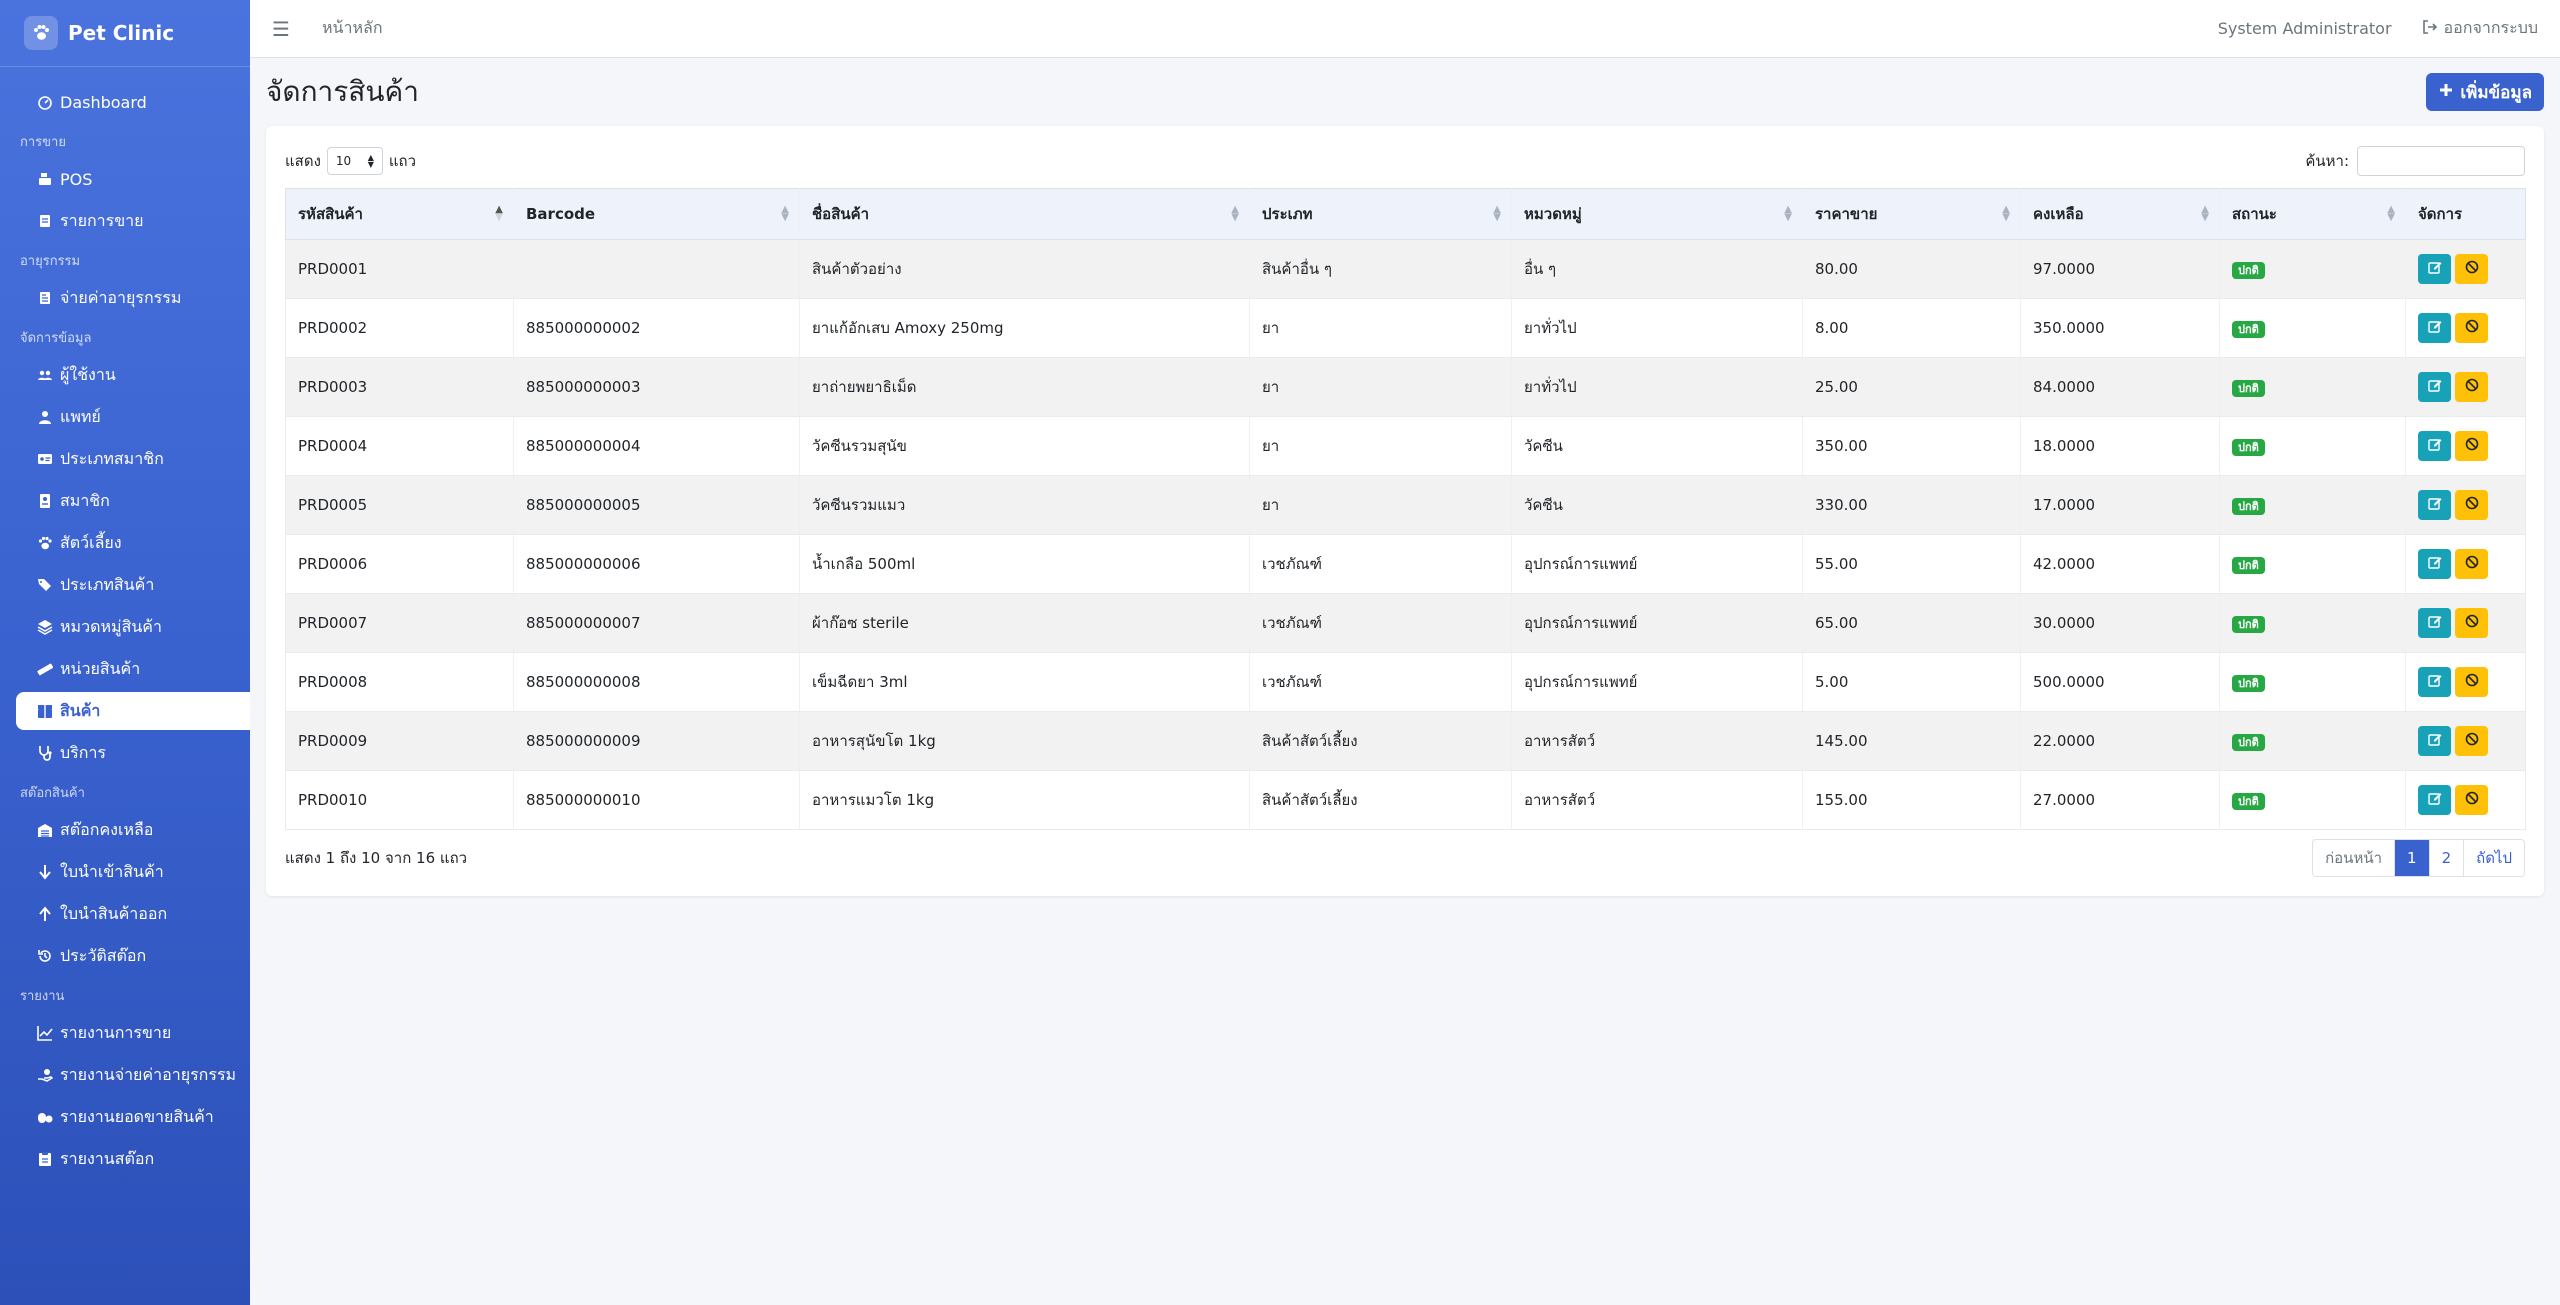 The width and height of the screenshot is (2560, 1305). I want to click on cell-stock: 27.0000, so click(2120, 800).